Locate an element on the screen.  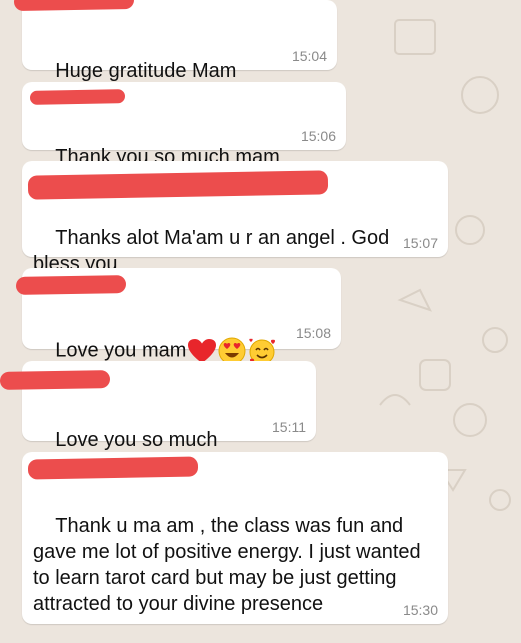
message-timestamp: 15:06 is located at coordinates (318, 136).